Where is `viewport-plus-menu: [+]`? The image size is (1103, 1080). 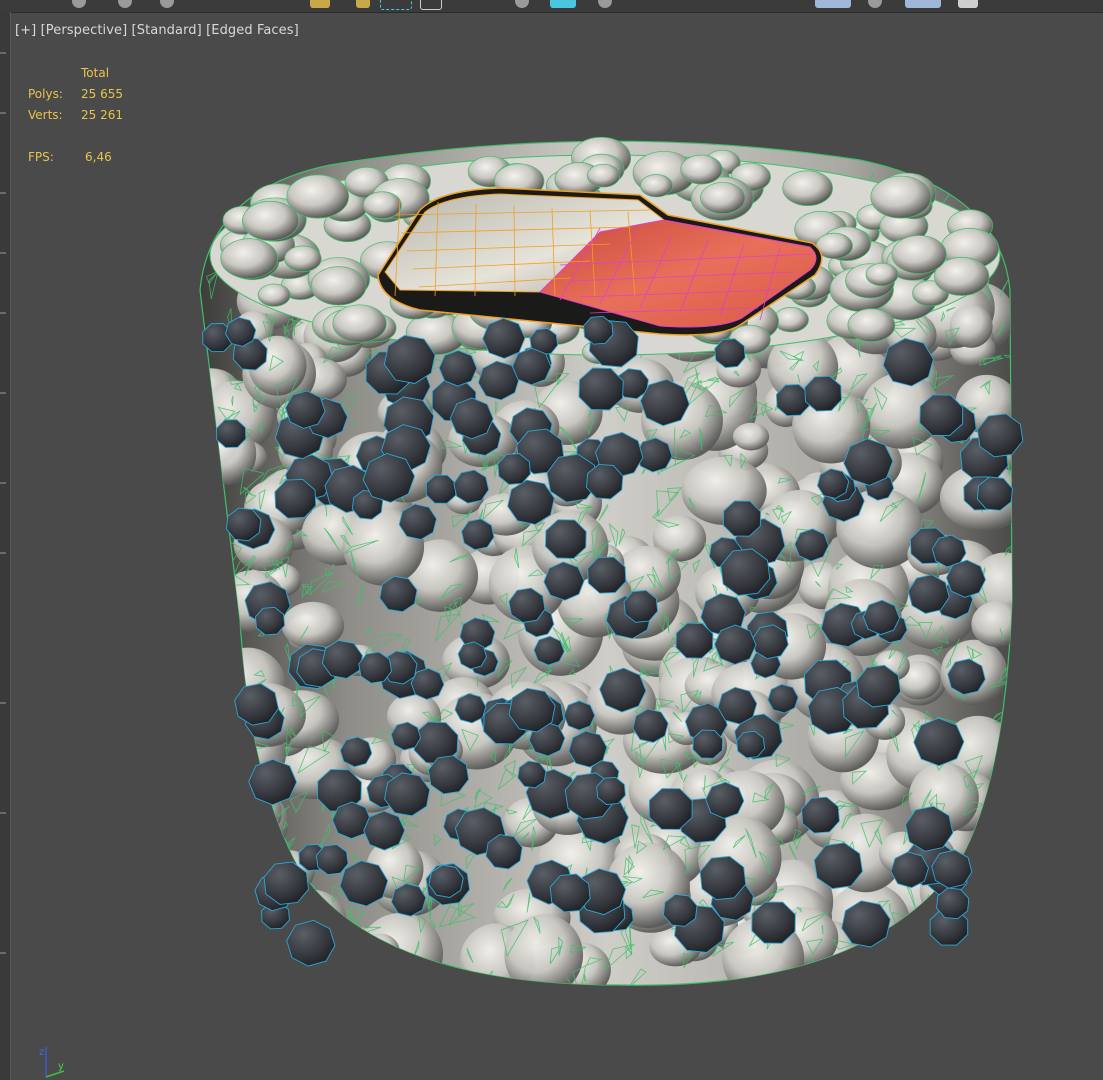 viewport-plus-menu: [+] is located at coordinates (25, 30).